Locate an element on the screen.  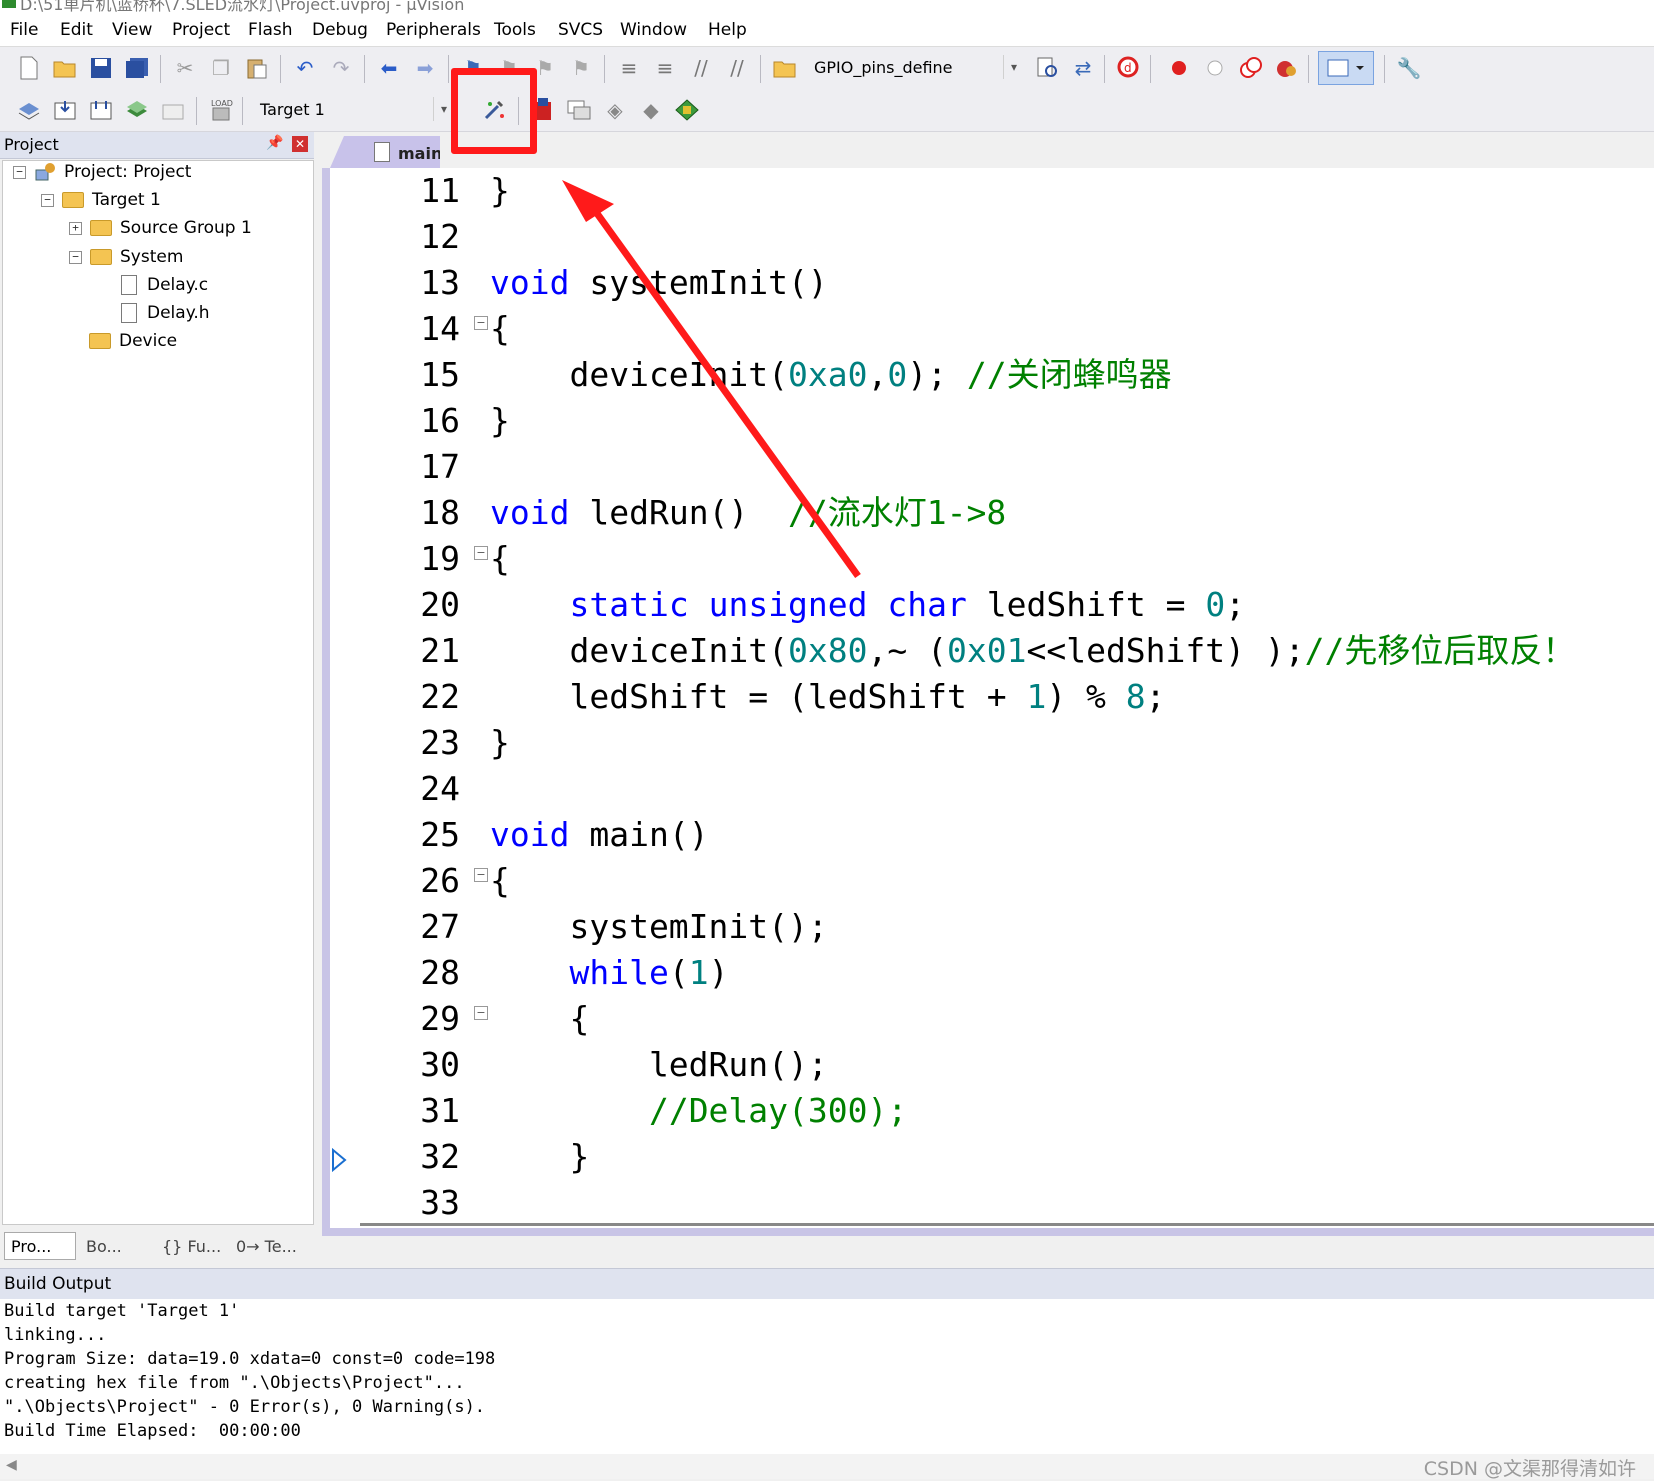
horizontal-scrollbar is located at coordinates (1007, 1224).